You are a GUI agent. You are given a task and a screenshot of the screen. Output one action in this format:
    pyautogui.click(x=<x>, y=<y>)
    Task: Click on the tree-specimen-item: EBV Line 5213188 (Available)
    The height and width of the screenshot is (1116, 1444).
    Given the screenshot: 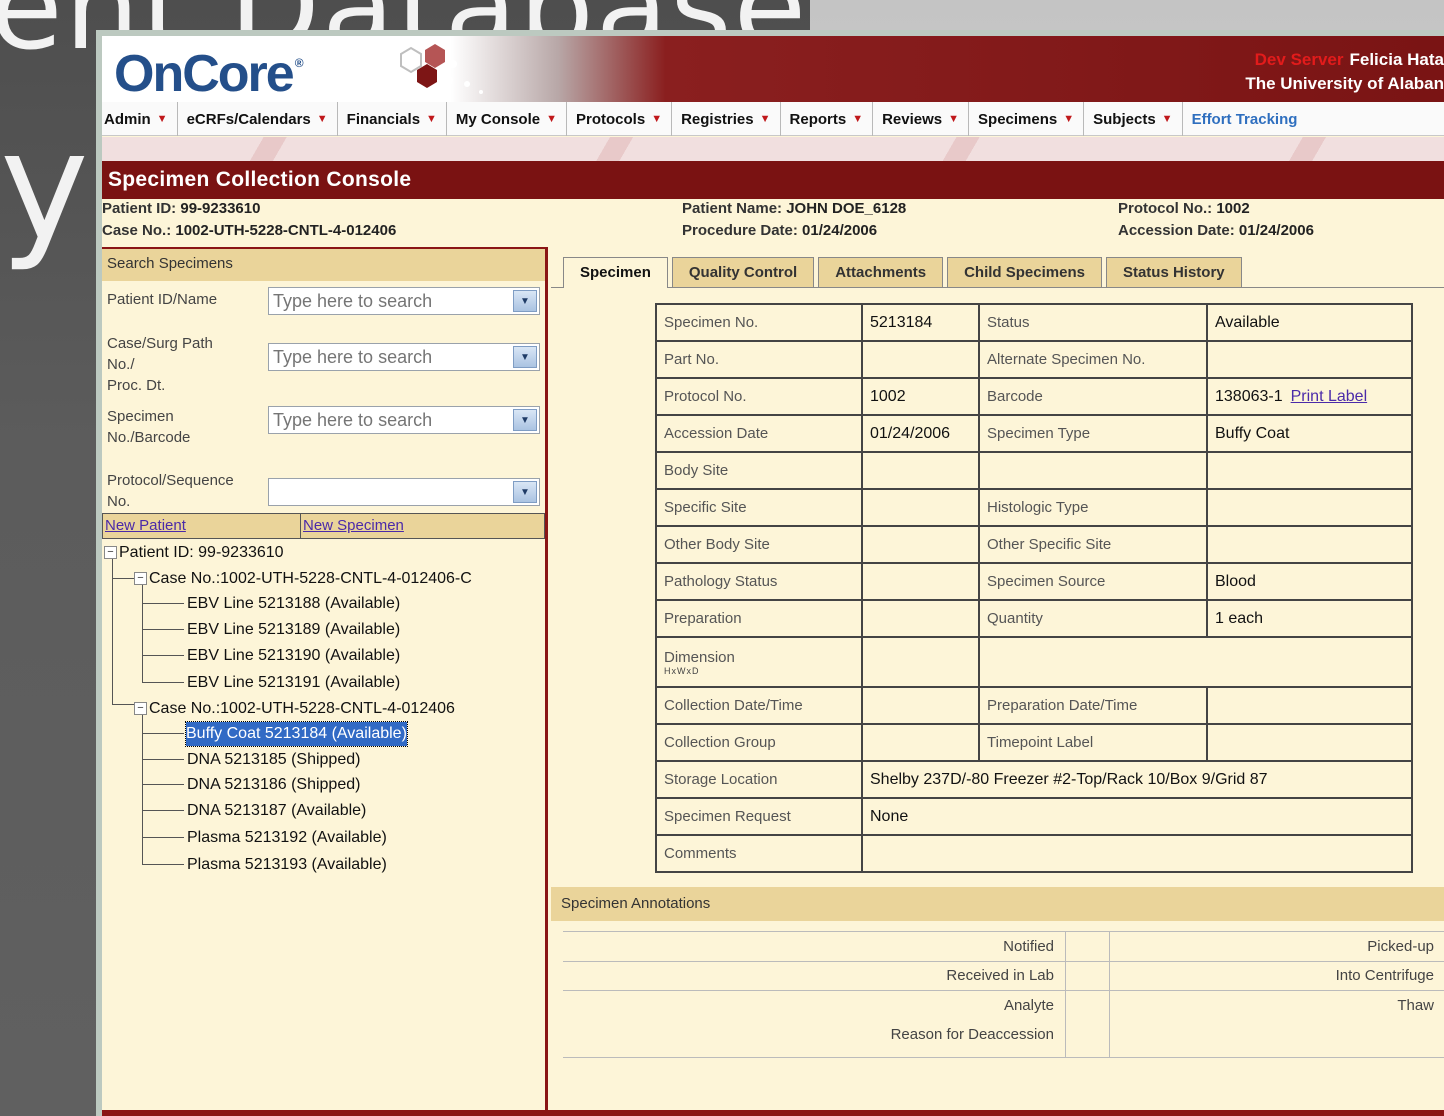 What is the action you would take?
    pyautogui.click(x=293, y=604)
    